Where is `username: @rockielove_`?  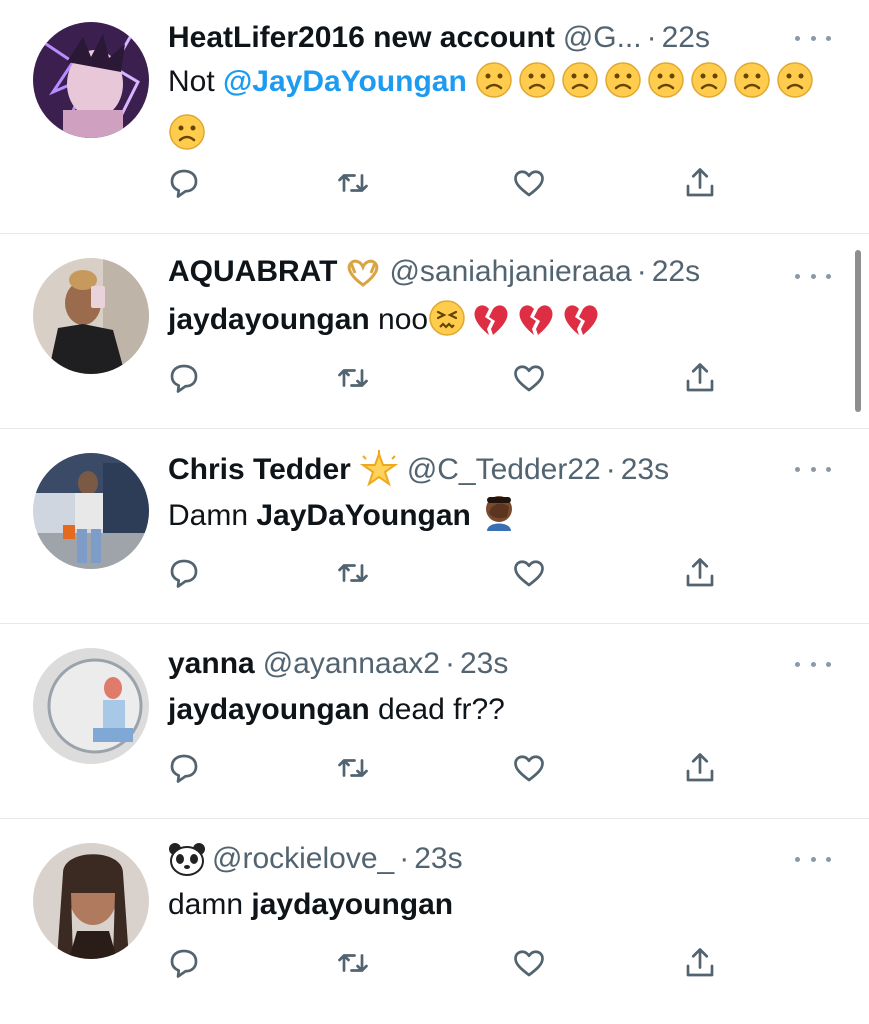 username: @rockielove_ is located at coordinates (303, 859).